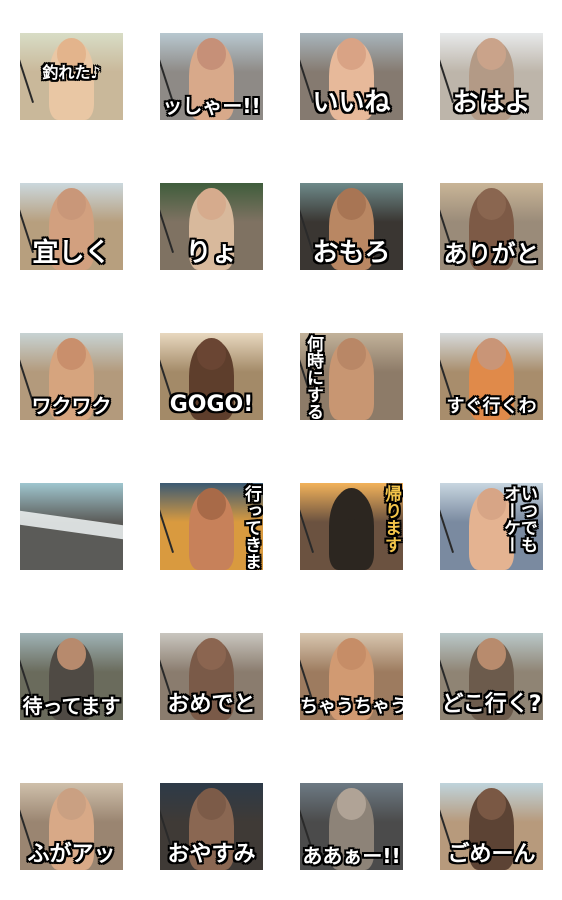 This screenshot has height=900, width=562. What do you see at coordinates (71, 854) in the screenshot?
I see `sticker-caption: ふがアッ` at bounding box center [71, 854].